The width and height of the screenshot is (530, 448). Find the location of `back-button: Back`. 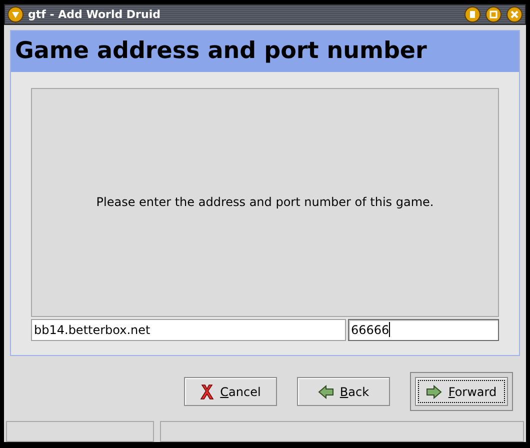

back-button: Back is located at coordinates (343, 391).